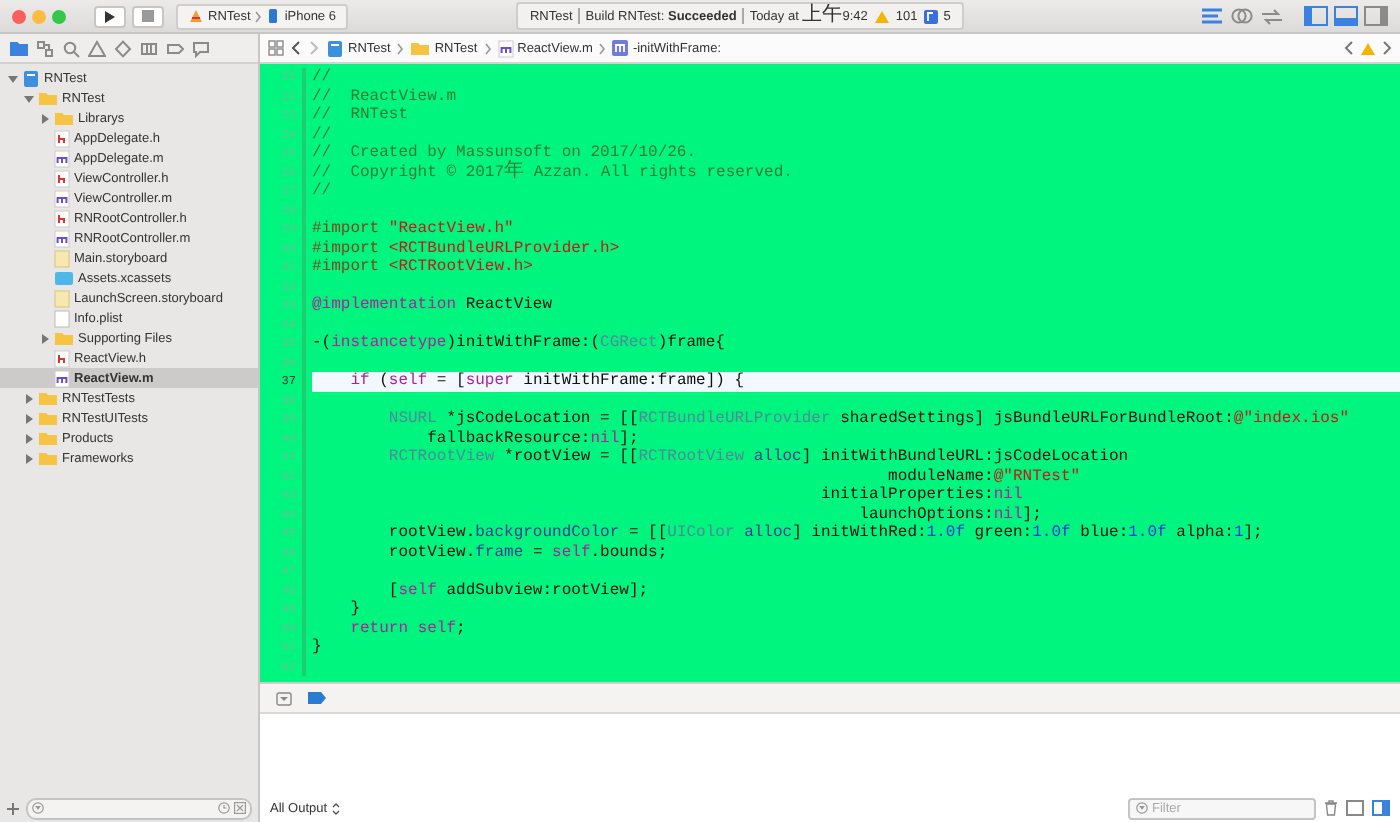  What do you see at coordinates (59, 16) in the screenshot?
I see `zoom-window-button` at bounding box center [59, 16].